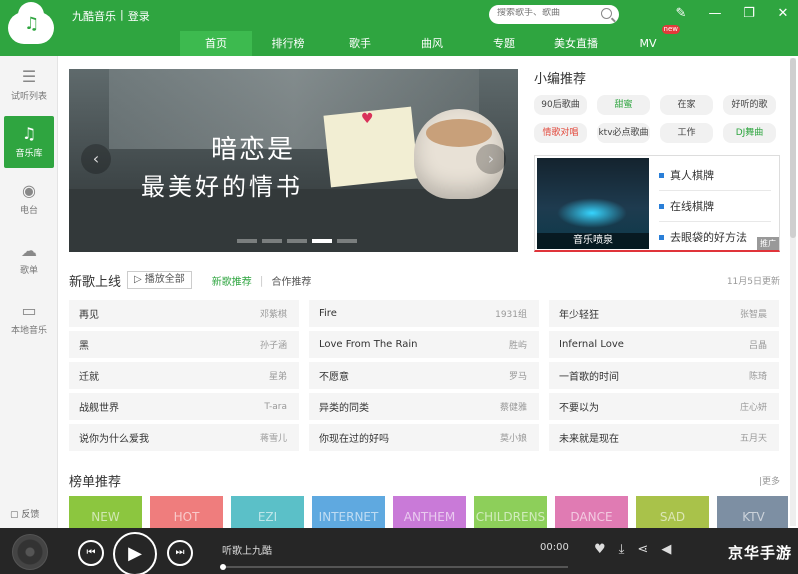 Image resolution: width=798 pixels, height=574 pixels. Describe the element at coordinates (769, 480) in the screenshot. I see `more-link: |更多` at that location.